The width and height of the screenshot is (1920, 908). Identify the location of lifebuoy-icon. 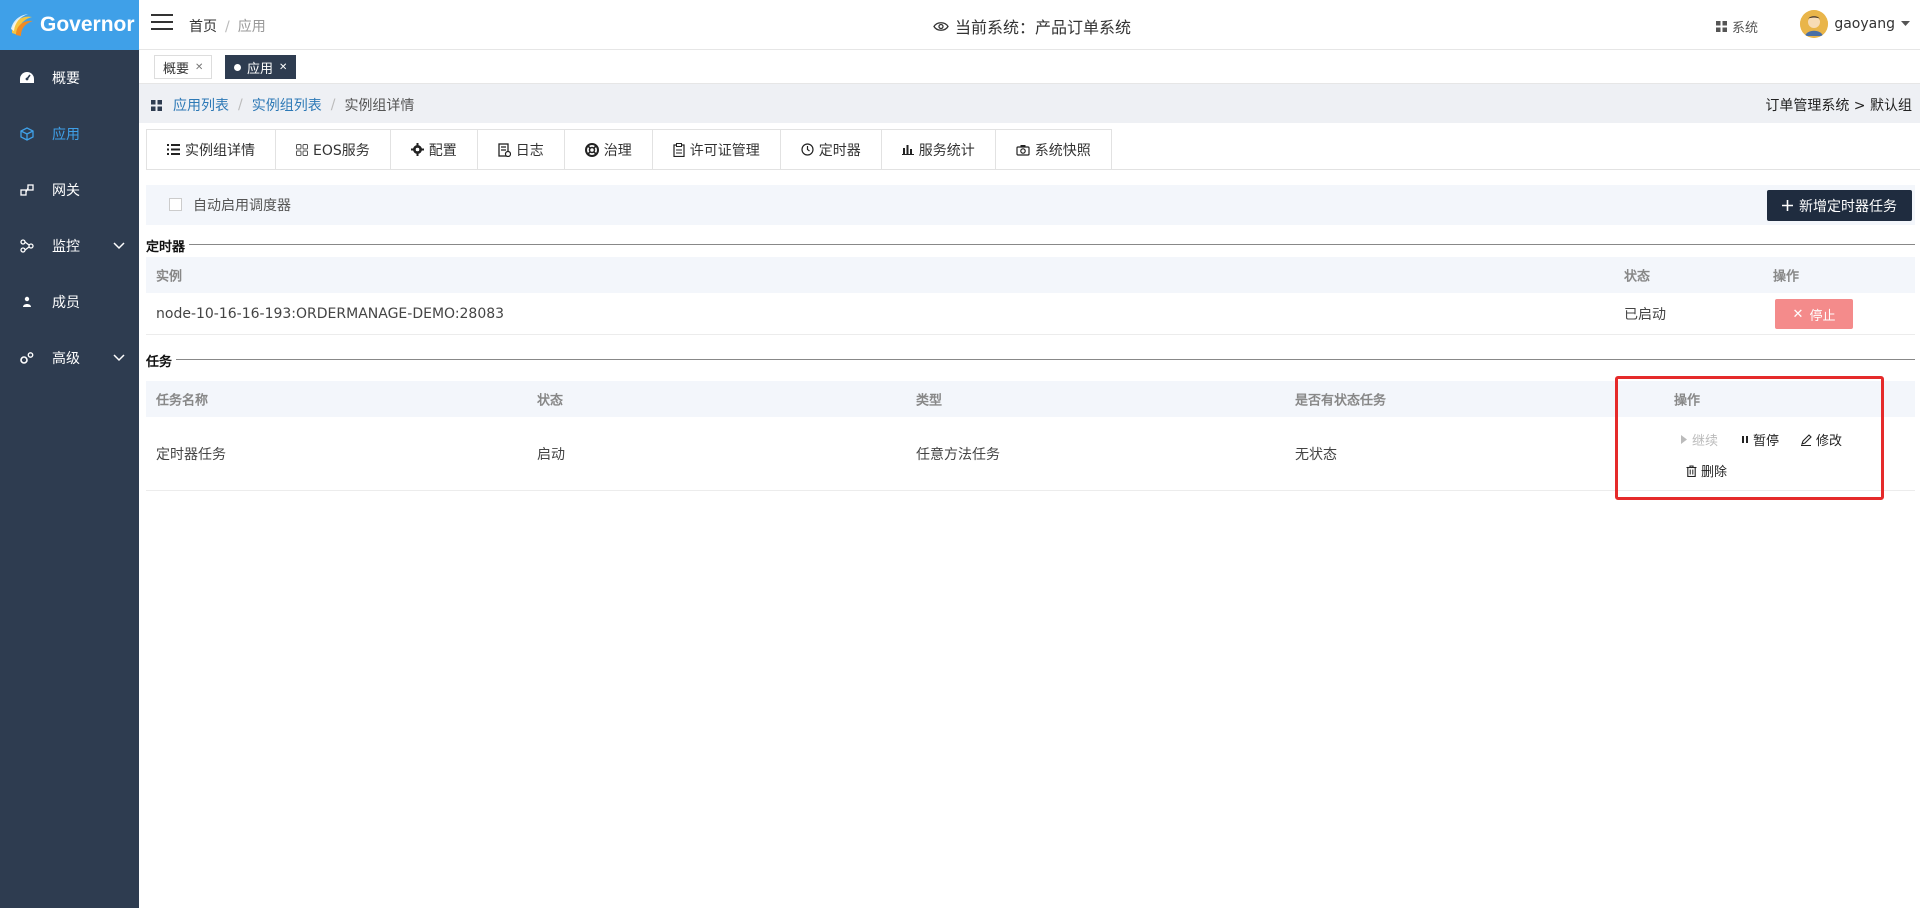
(591, 149).